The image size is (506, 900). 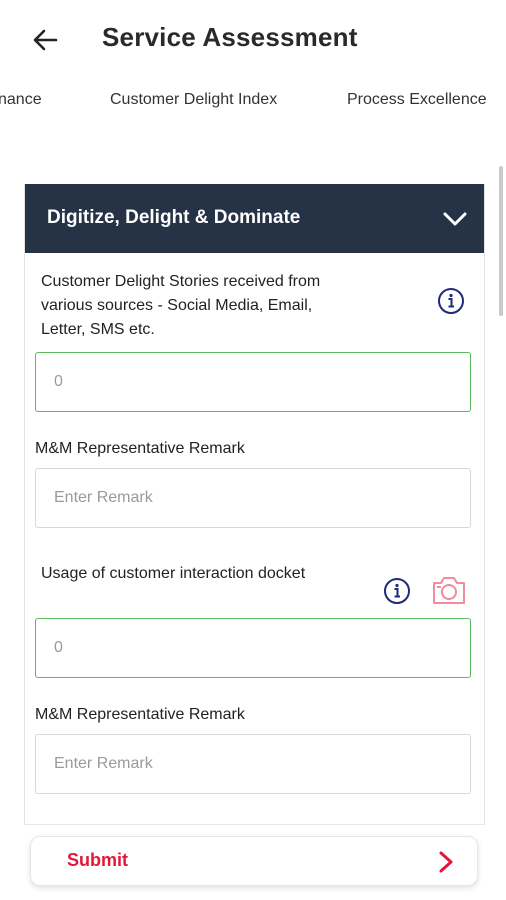 What do you see at coordinates (501, 241) in the screenshot?
I see `scrollbar` at bounding box center [501, 241].